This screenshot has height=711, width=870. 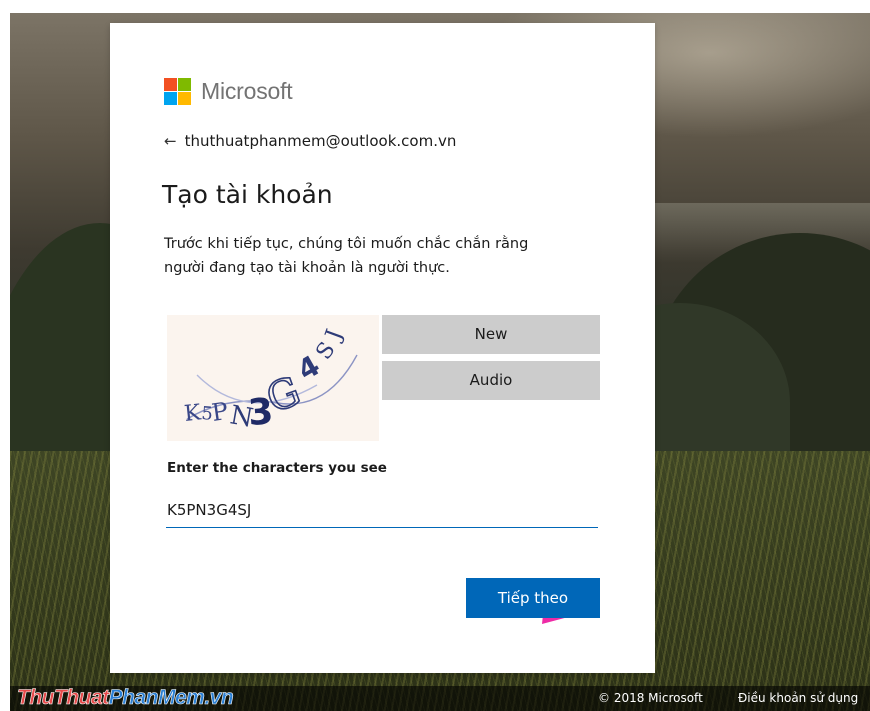 What do you see at coordinates (270, 380) in the screenshot?
I see `captcha-glyphs: K 5 P N 3 G 4 S J` at bounding box center [270, 380].